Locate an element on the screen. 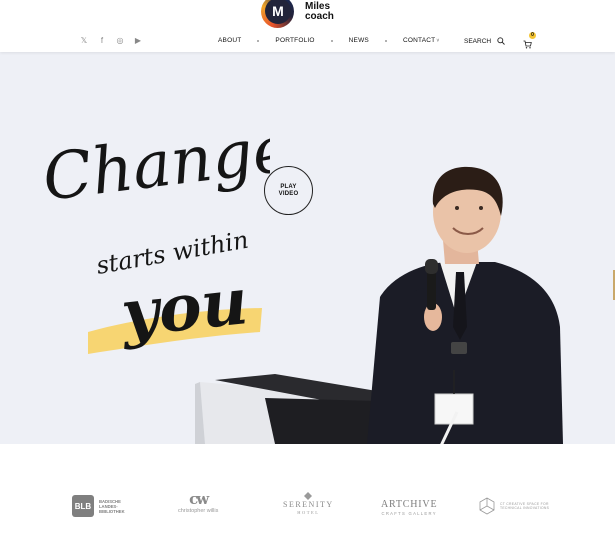 The height and width of the screenshot is (540, 615). social-links: 𝕏 f ◎ ▶ is located at coordinates (111, 41).